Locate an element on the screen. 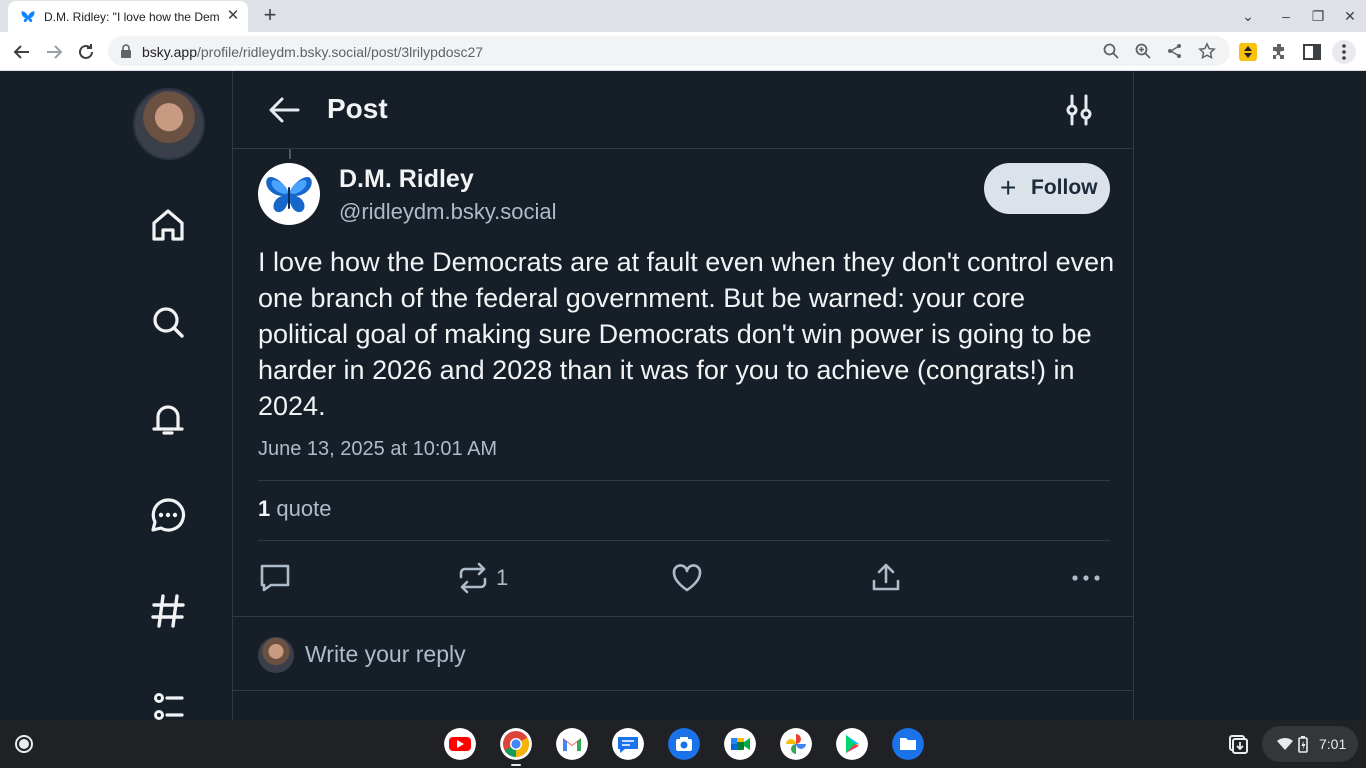 The height and width of the screenshot is (768, 1366). youtube-icon is located at coordinates (460, 744).